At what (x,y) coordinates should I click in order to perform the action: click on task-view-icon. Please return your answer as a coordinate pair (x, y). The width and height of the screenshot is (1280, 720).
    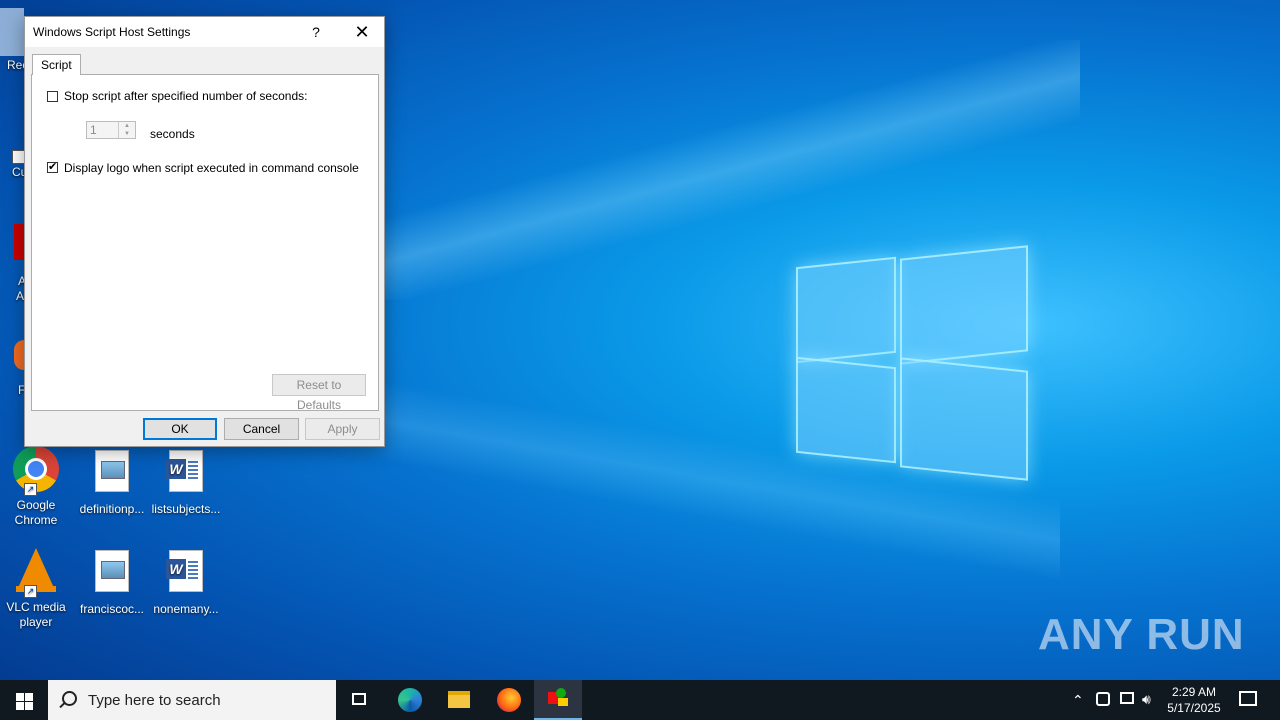
    Looking at the image, I should click on (359, 699).